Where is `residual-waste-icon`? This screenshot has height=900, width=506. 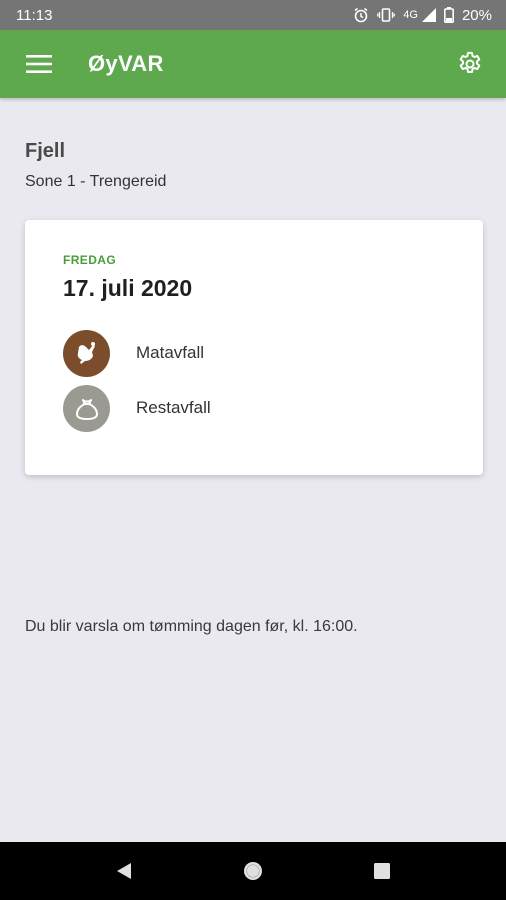
residual-waste-icon is located at coordinates (86, 408).